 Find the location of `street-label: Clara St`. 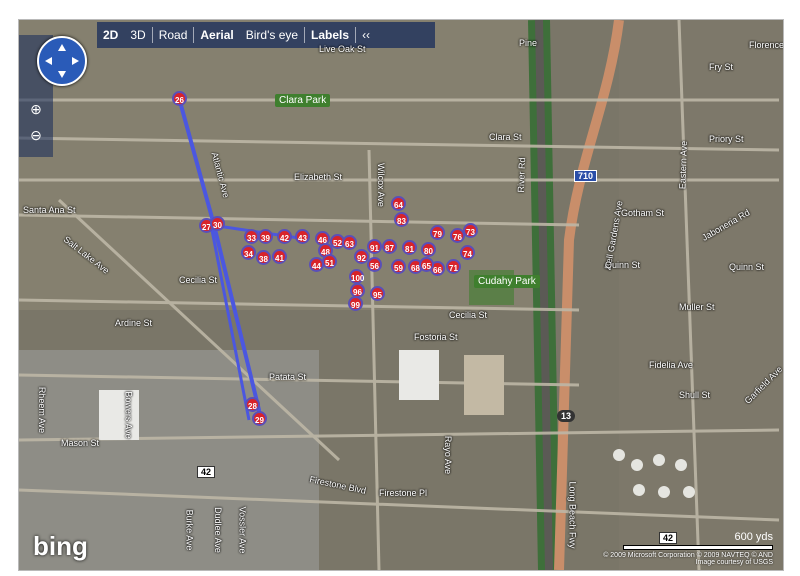

street-label: Clara St is located at coordinates (505, 137).